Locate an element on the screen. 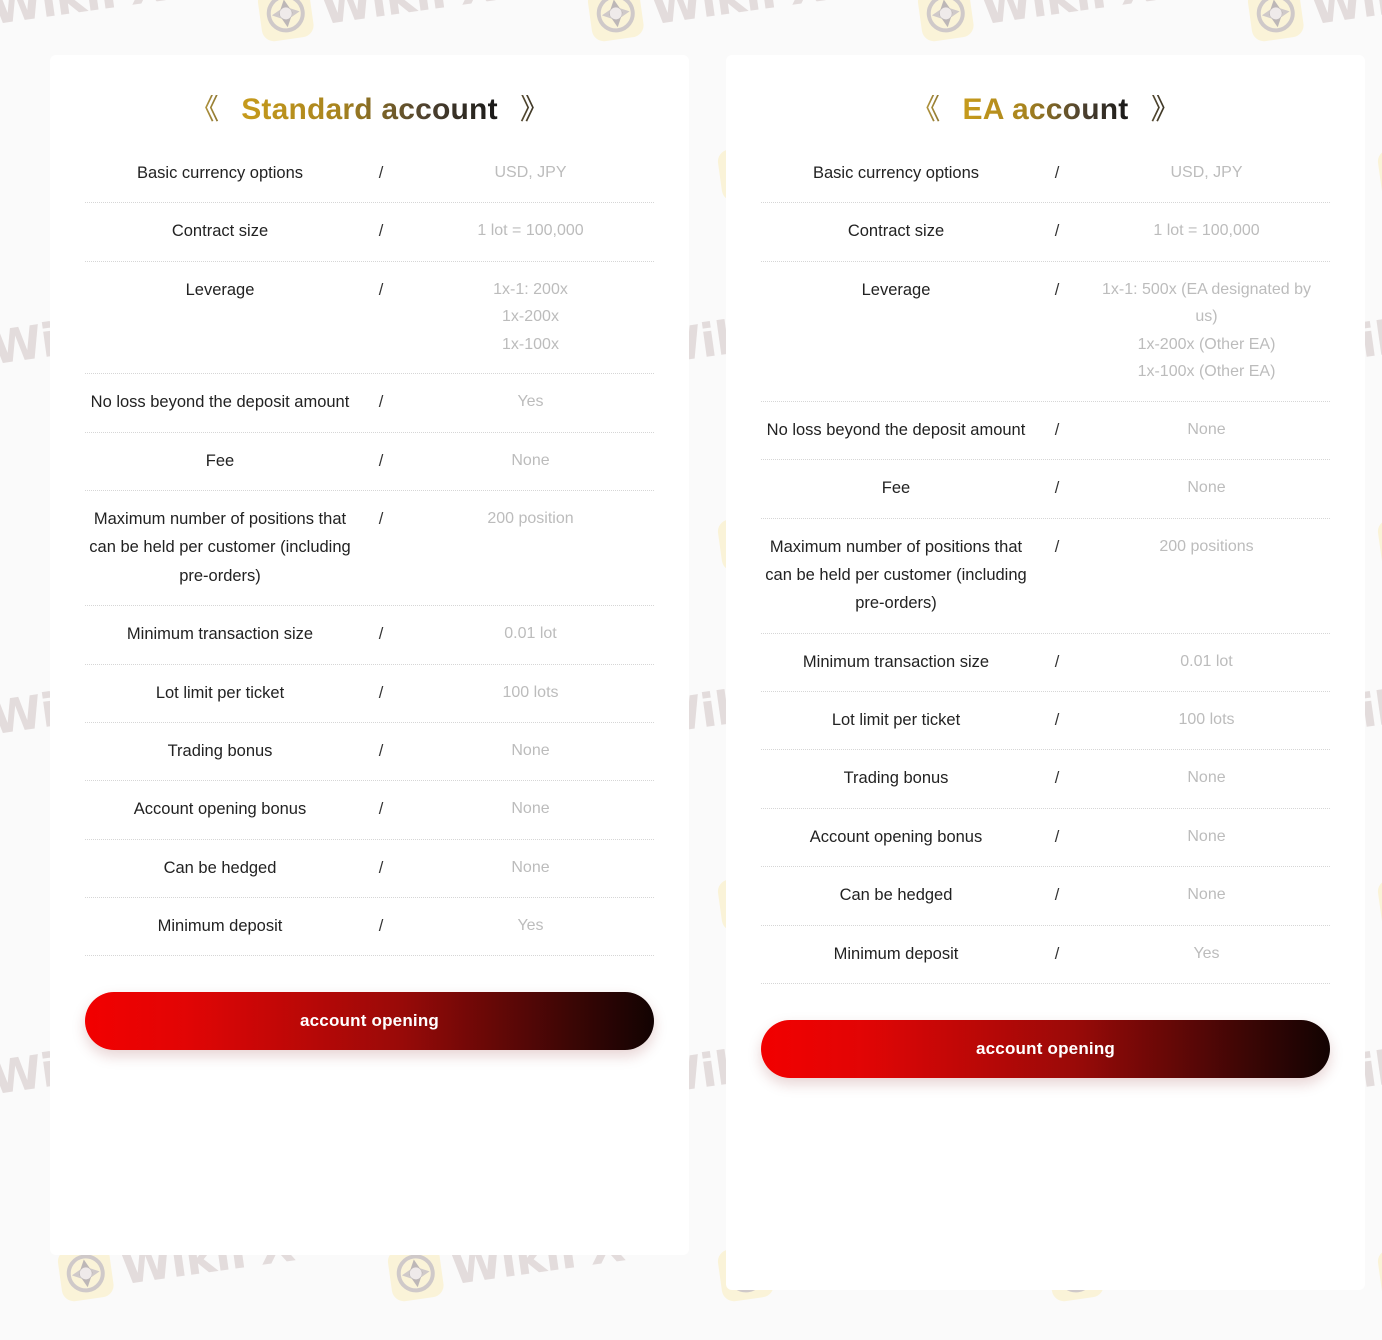 This screenshot has width=1382, height=1340. spec-row-value: USD, JPY is located at coordinates (530, 172).